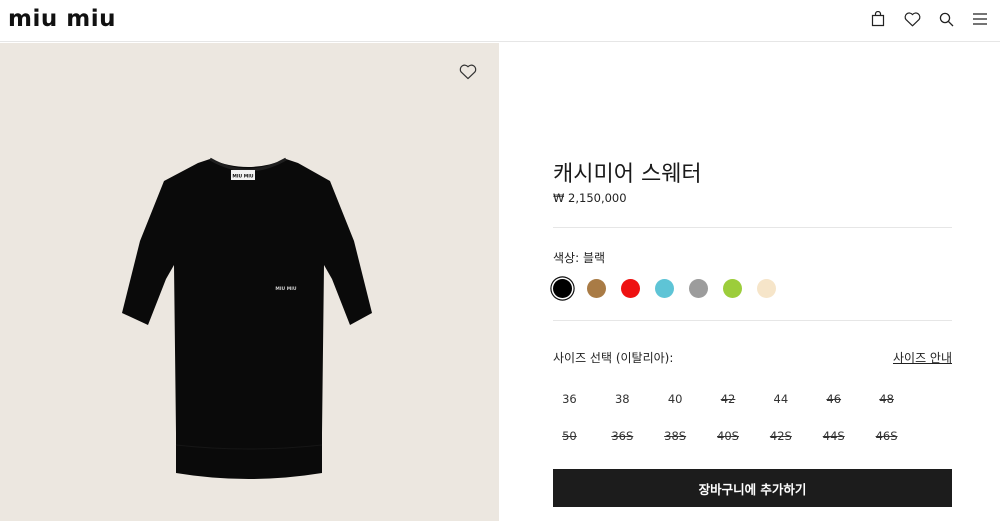 This screenshot has width=1000, height=521. What do you see at coordinates (243, 177) in the screenshot?
I see `neck-label-text: MIU MIU` at bounding box center [243, 177].